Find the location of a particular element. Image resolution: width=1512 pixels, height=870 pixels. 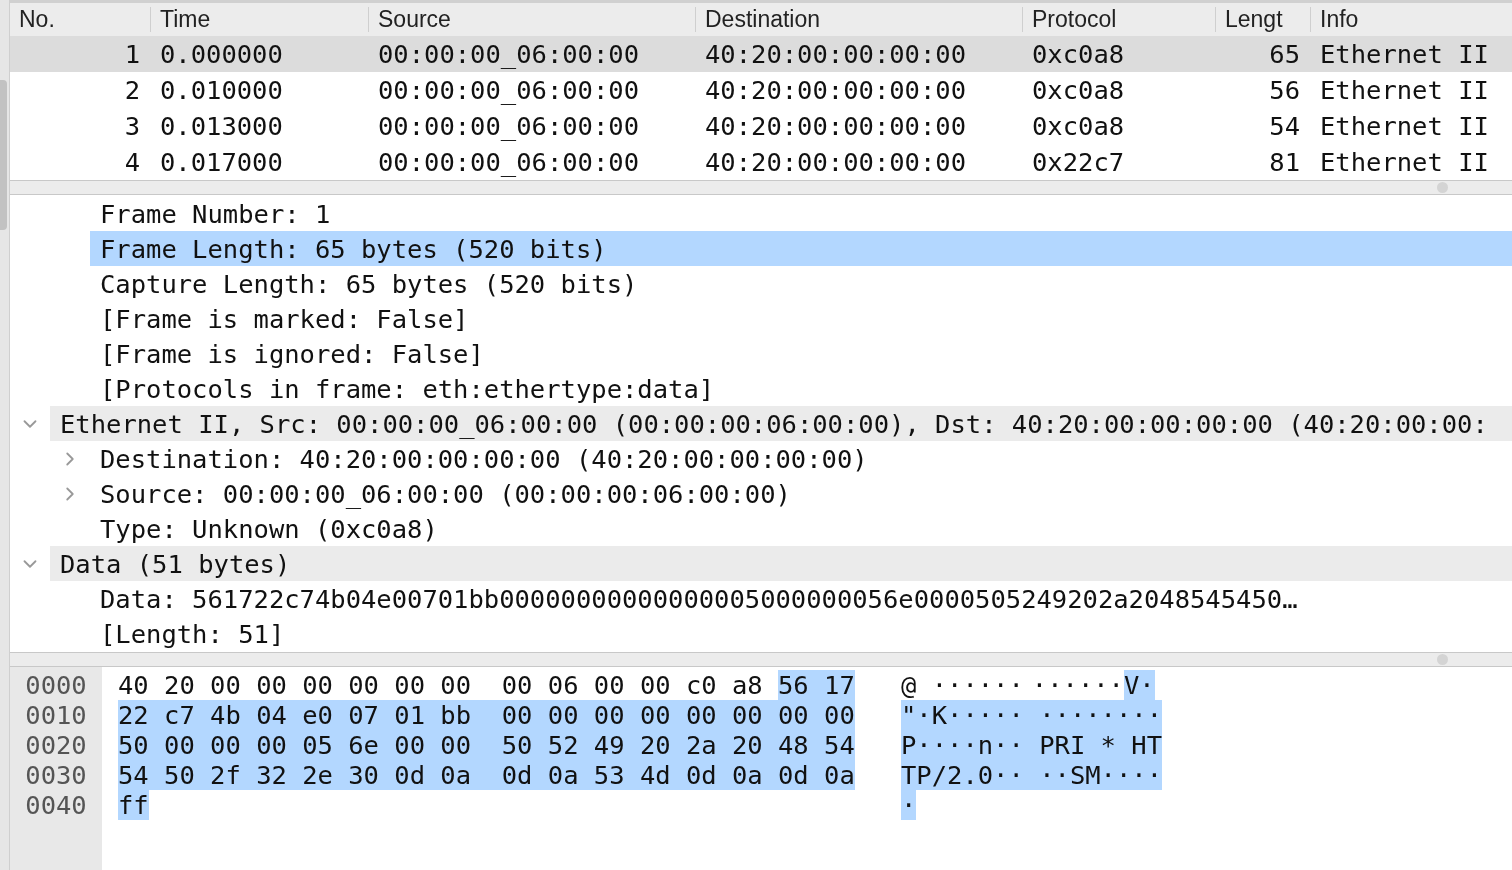

hex-byte: 05 is located at coordinates (325, 745).